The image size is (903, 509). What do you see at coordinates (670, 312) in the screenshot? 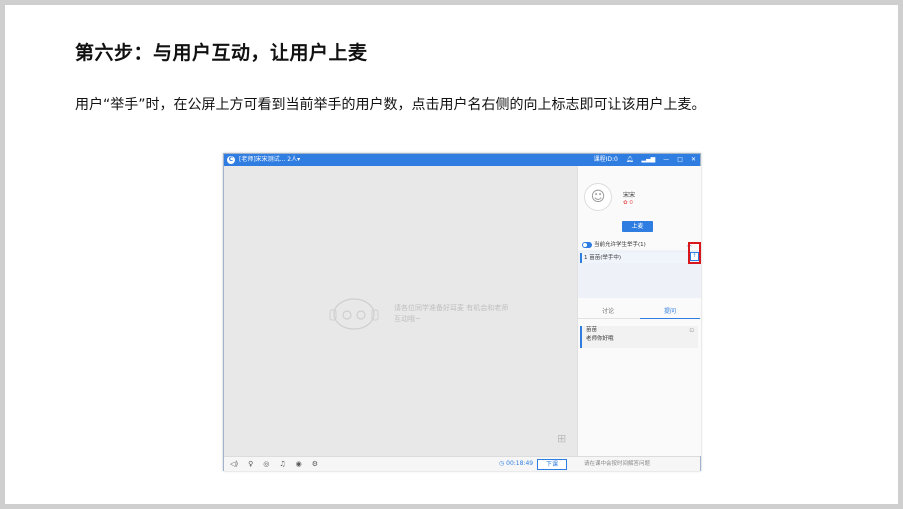
I see `tab-questions: 提问` at bounding box center [670, 312].